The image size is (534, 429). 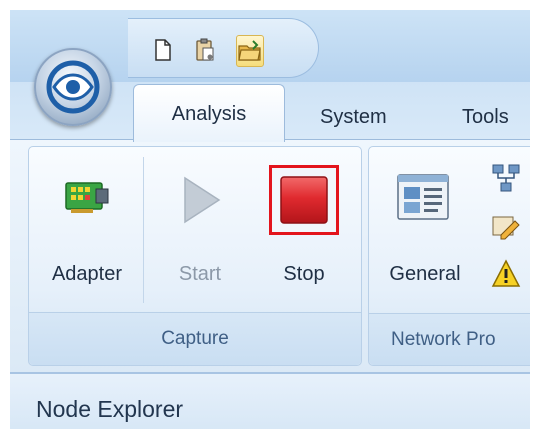 What do you see at coordinates (87, 197) in the screenshot?
I see `adapter-icon` at bounding box center [87, 197].